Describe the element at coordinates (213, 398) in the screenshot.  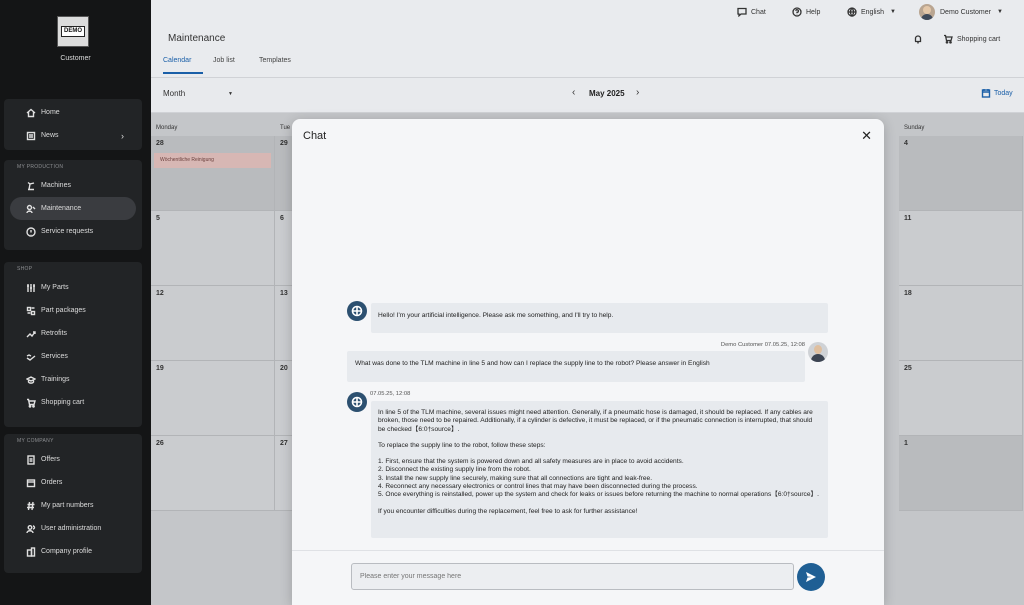
I see `calendar-day: 19` at that location.